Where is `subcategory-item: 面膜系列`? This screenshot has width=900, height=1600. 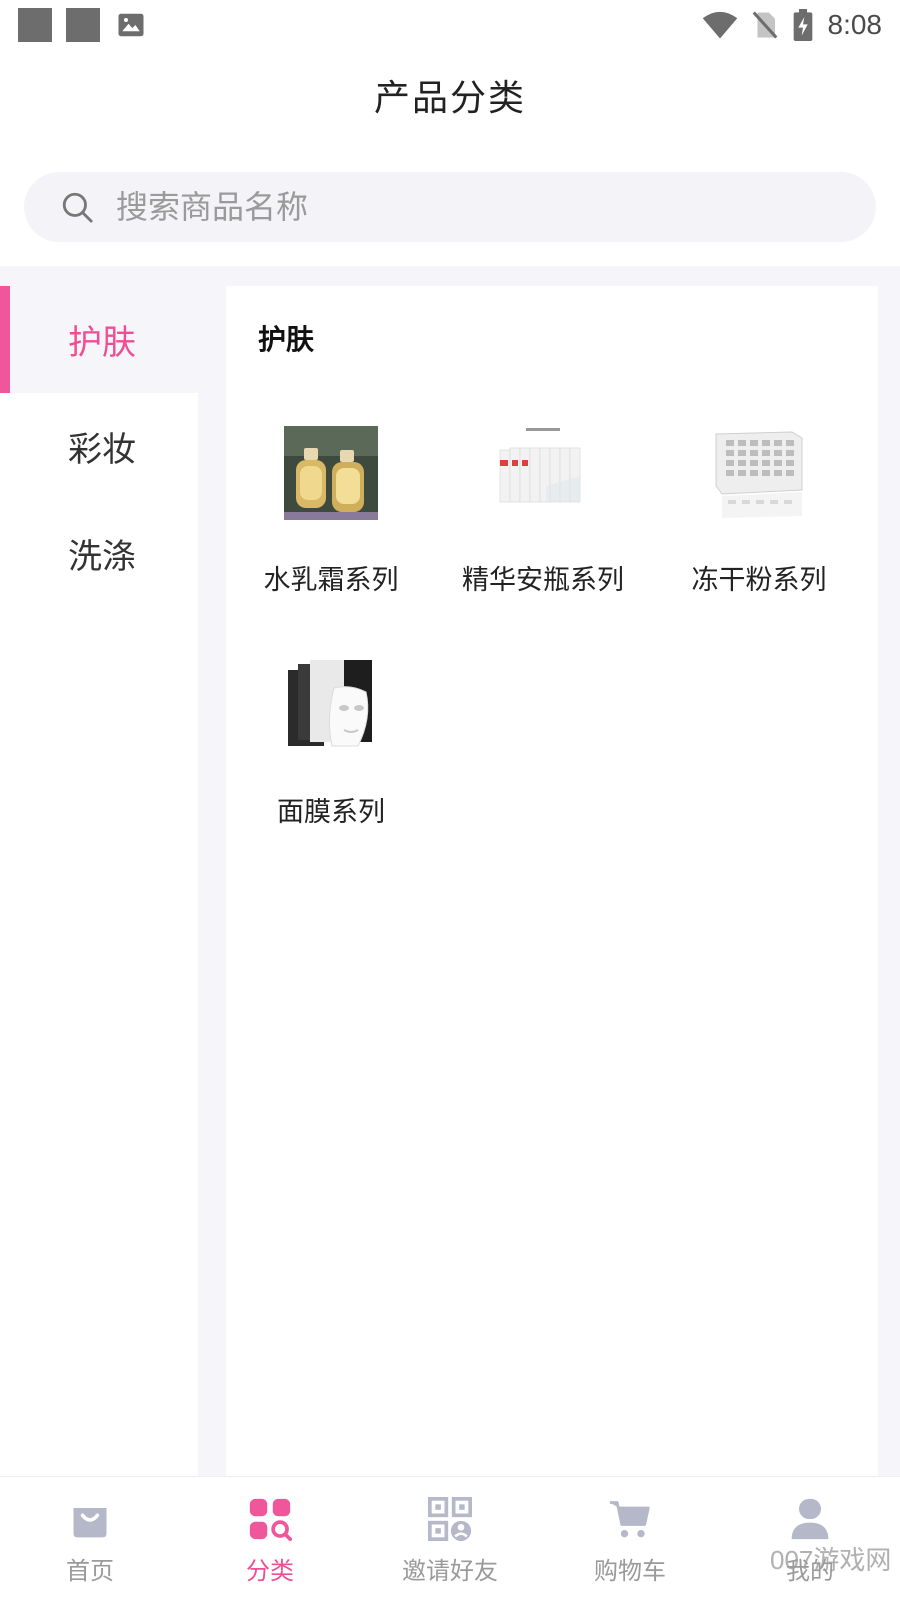
subcategory-item: 面膜系列 is located at coordinates (331, 743).